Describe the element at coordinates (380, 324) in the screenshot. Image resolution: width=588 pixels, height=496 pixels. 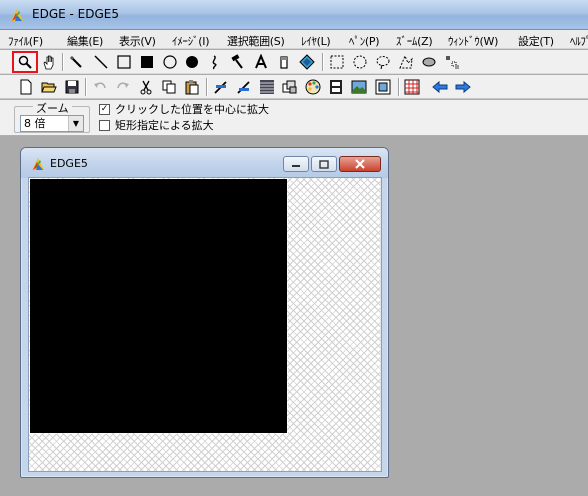
I see `vertical-scroll-edge` at that location.